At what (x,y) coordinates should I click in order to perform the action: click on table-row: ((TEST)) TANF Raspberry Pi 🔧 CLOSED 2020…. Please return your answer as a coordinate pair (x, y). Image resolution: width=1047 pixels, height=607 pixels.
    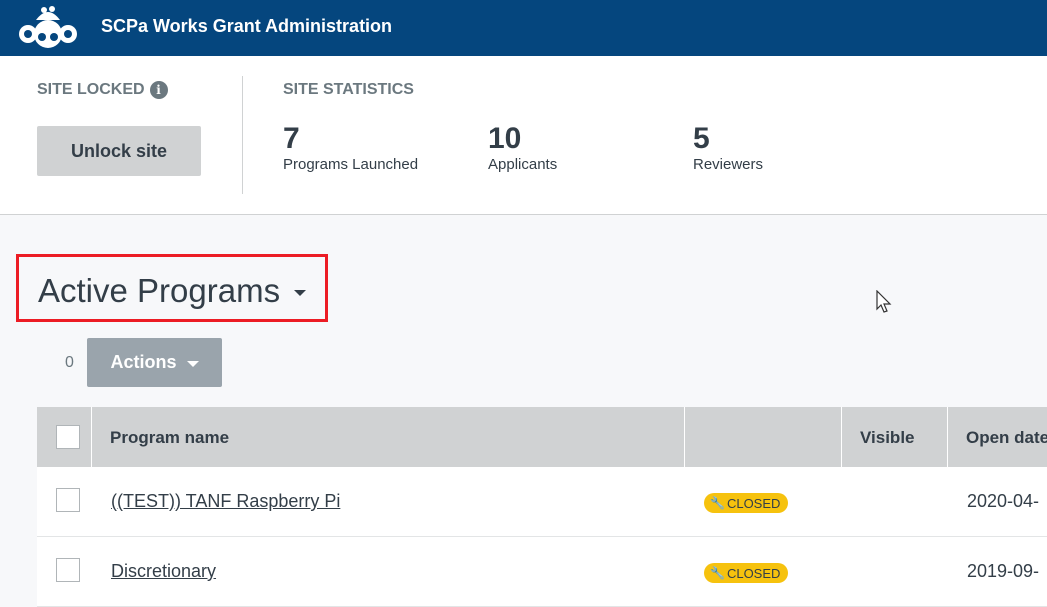
    Looking at the image, I should click on (542, 502).